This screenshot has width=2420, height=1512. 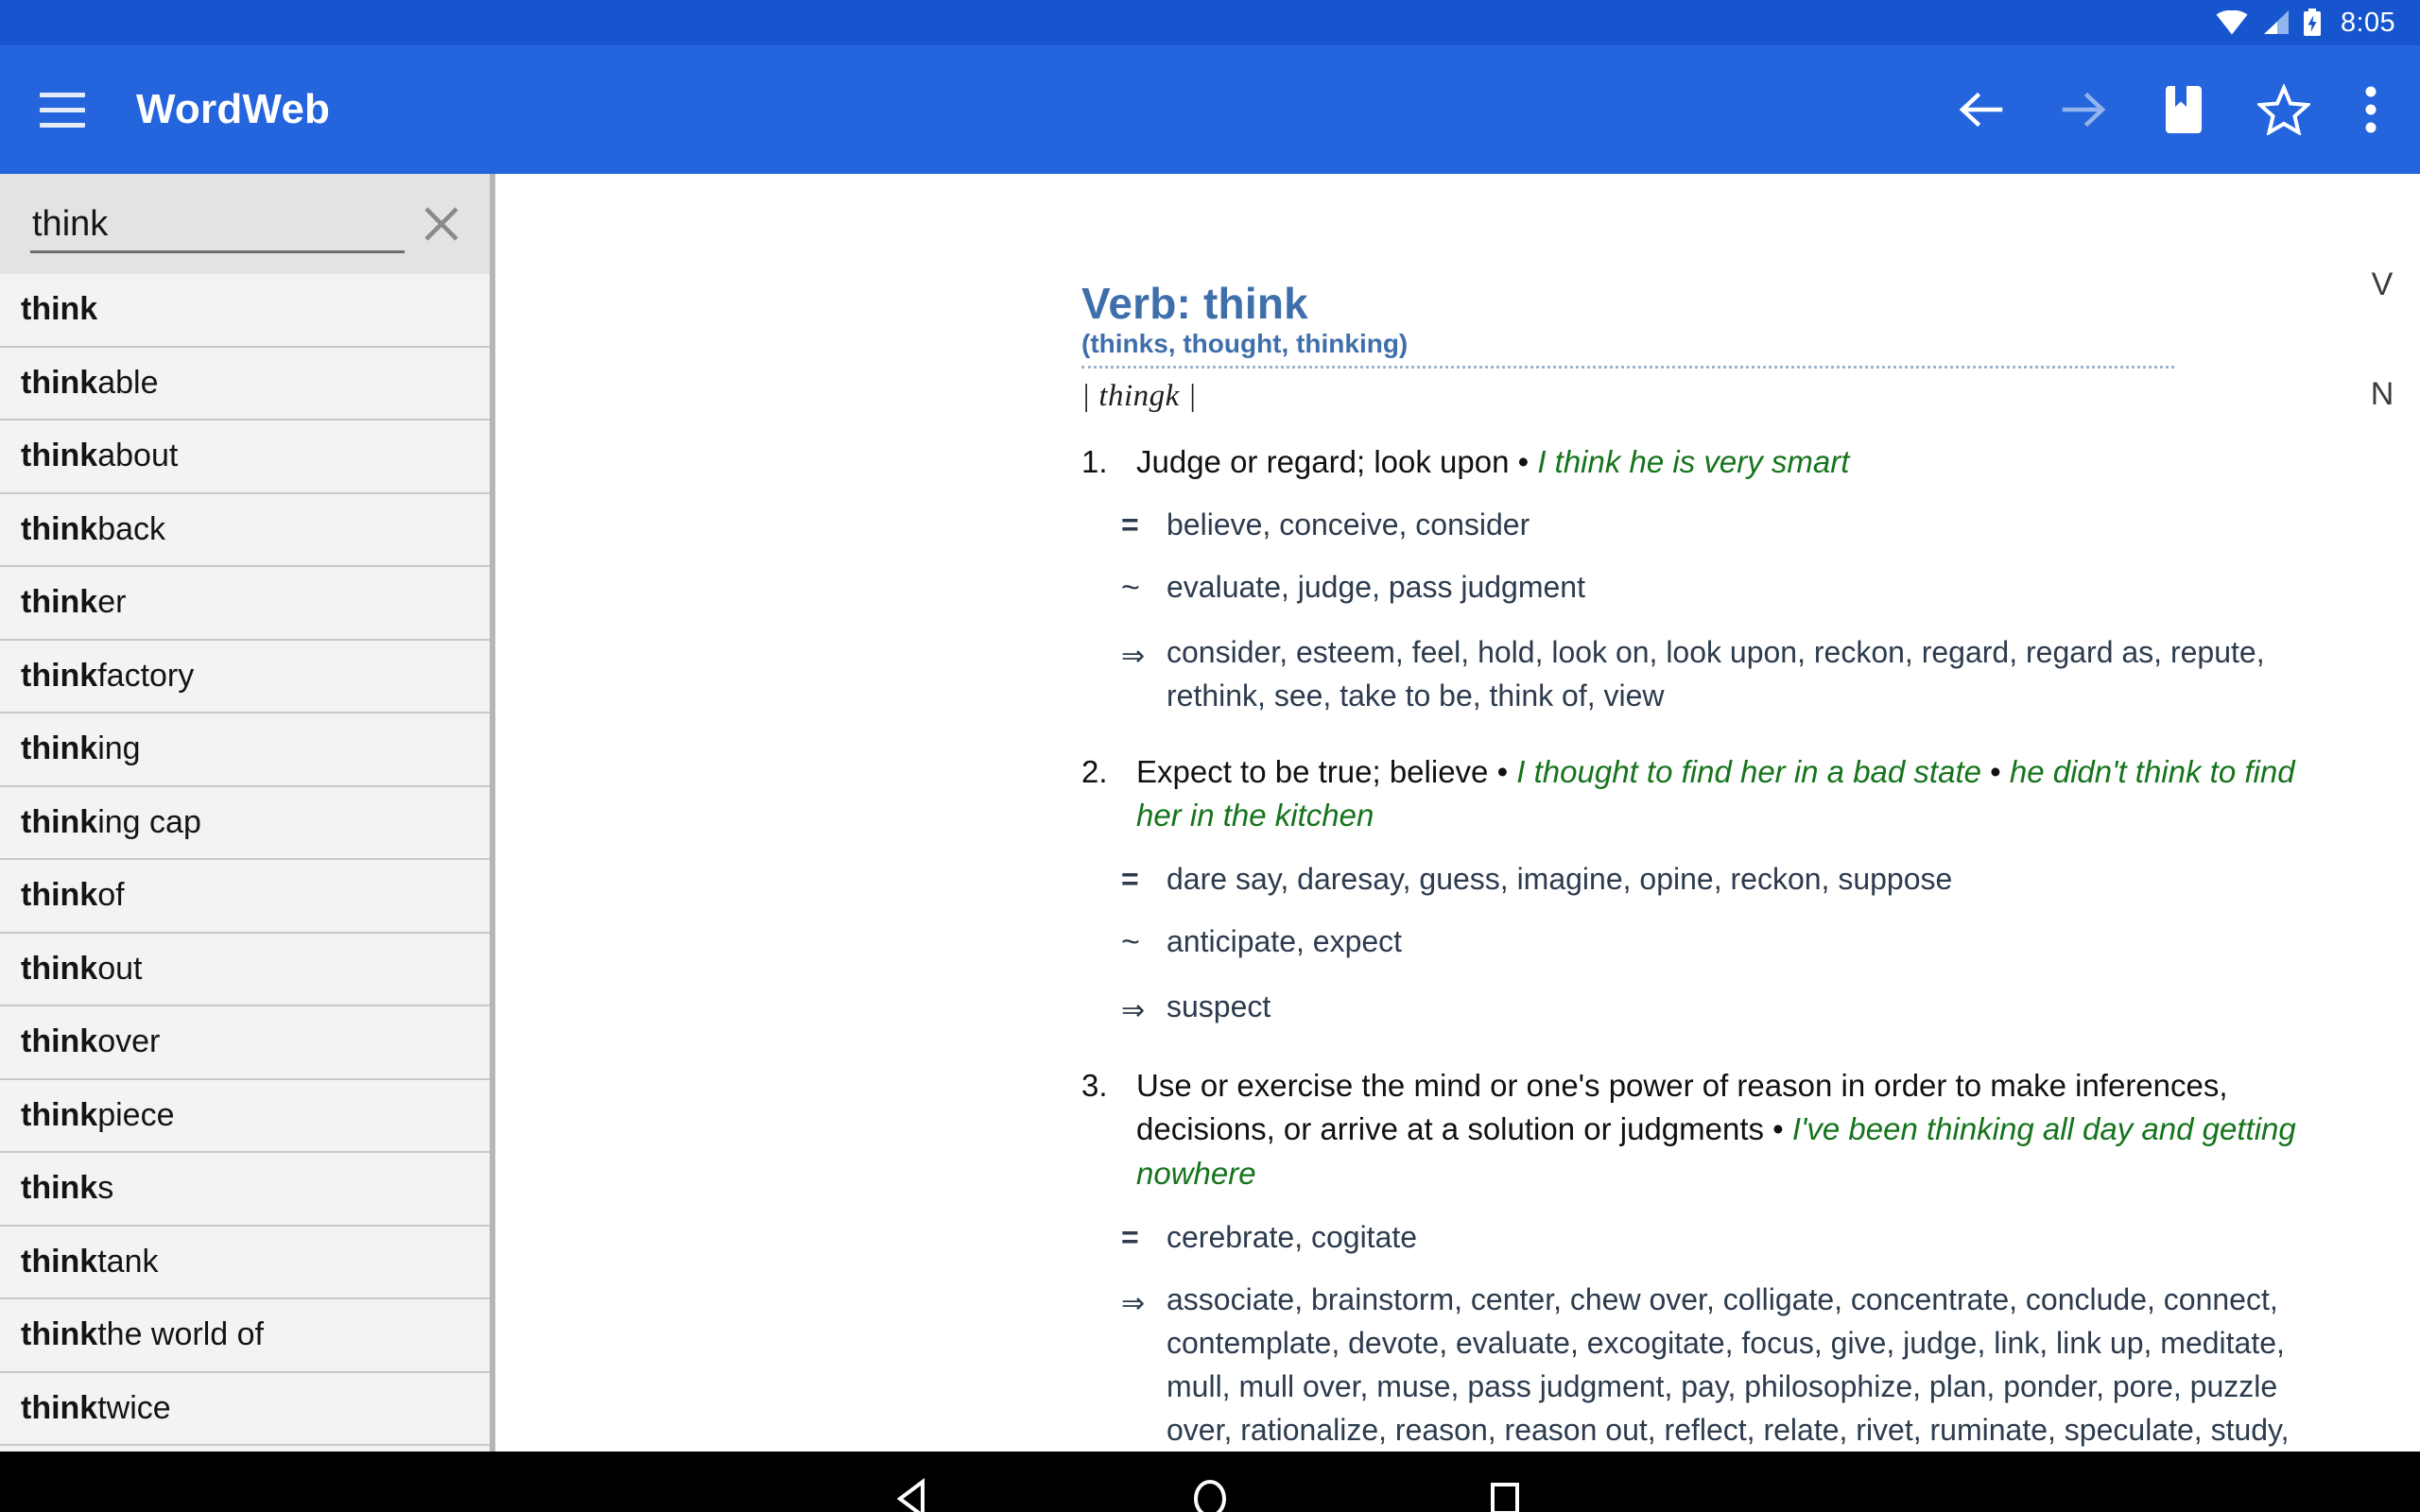 I want to click on list-item: think s, so click(x=245, y=1190).